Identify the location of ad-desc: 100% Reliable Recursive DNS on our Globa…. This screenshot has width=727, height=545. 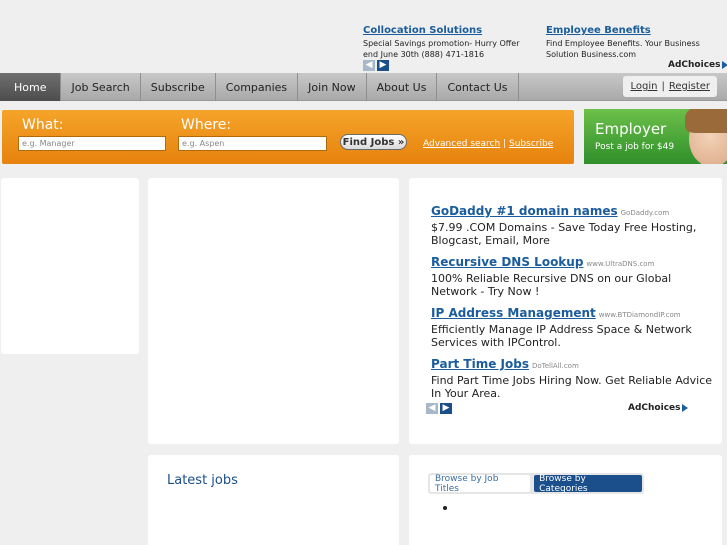
(551, 285).